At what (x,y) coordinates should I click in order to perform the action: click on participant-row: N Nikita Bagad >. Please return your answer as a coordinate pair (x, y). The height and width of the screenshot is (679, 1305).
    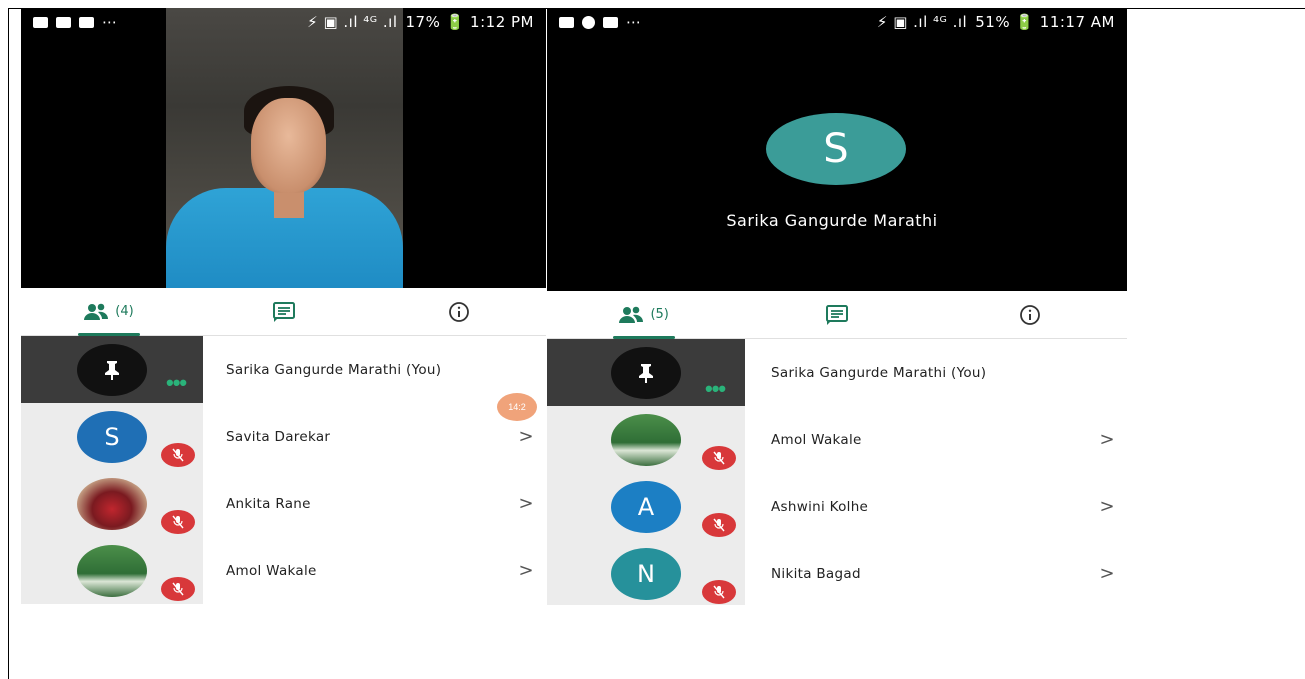
    Looking at the image, I should click on (837, 572).